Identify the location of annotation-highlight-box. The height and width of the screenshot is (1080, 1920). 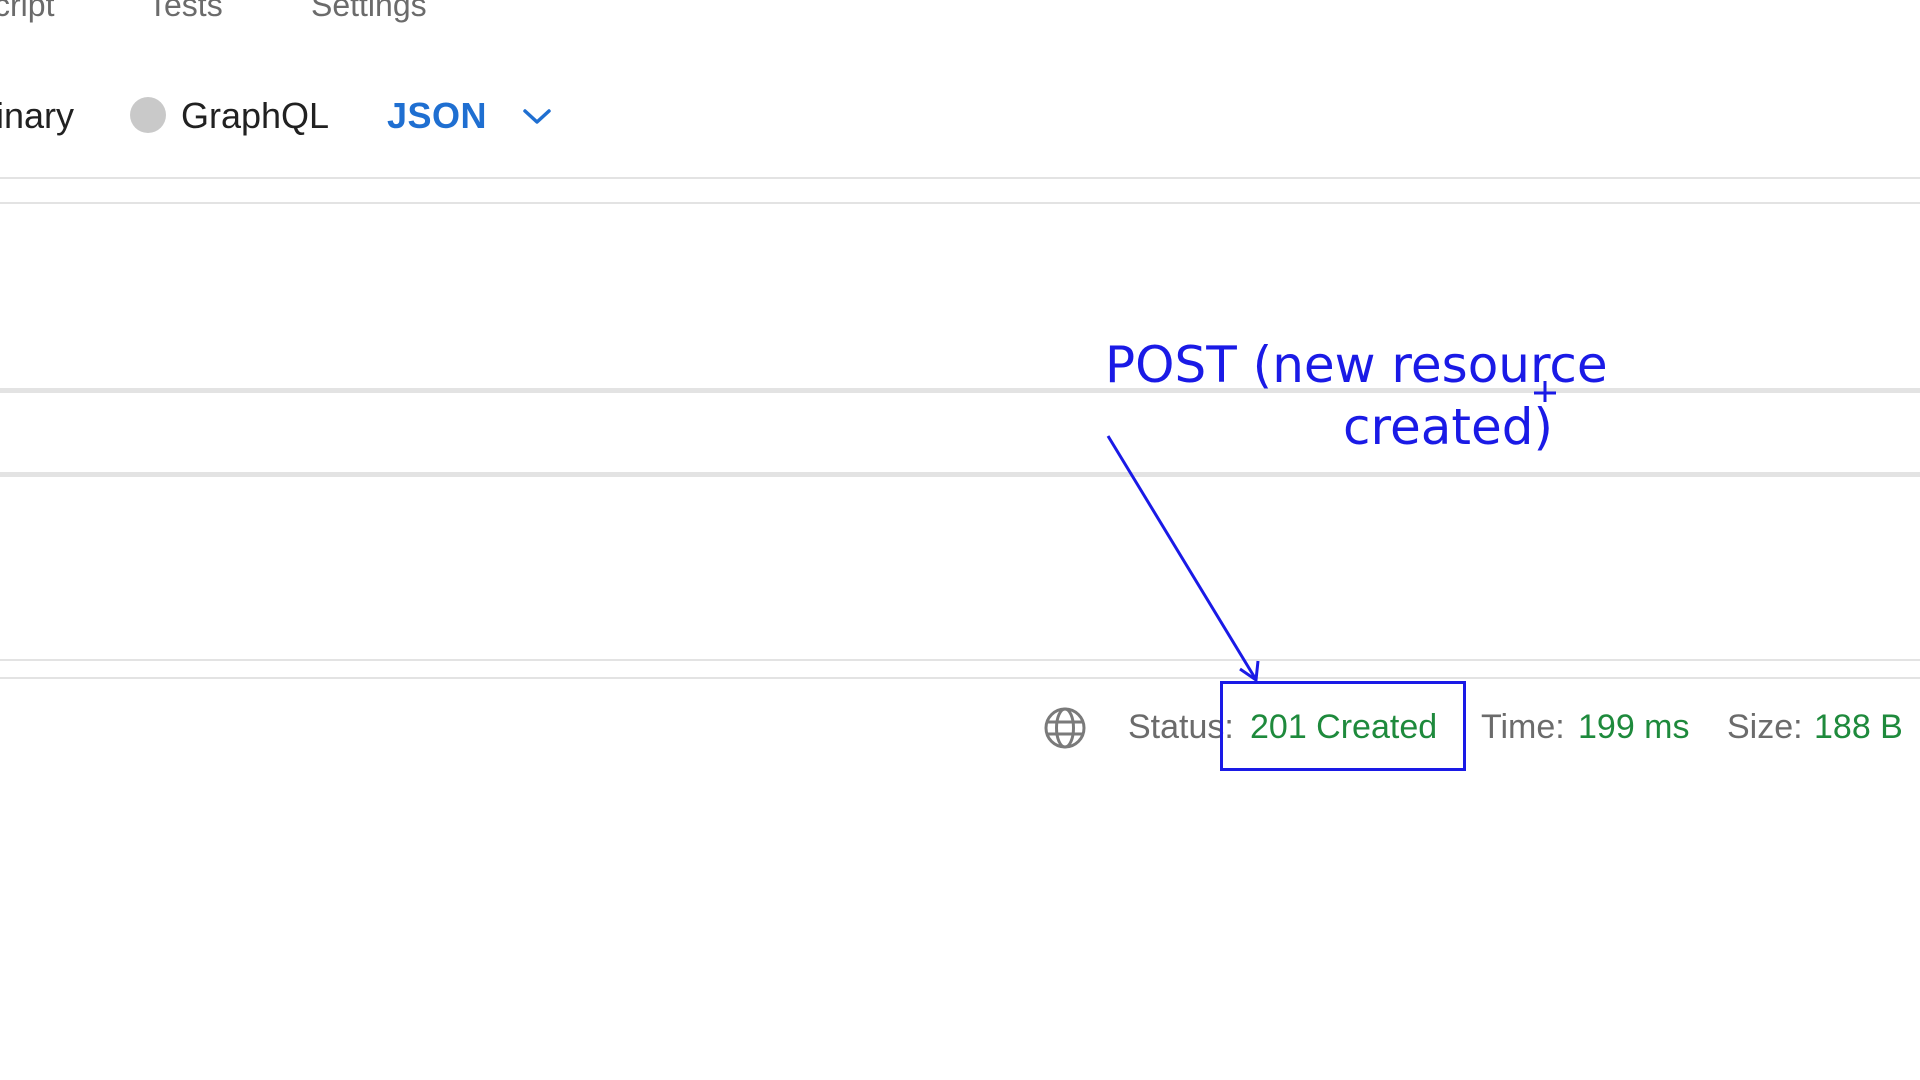
(1343, 726).